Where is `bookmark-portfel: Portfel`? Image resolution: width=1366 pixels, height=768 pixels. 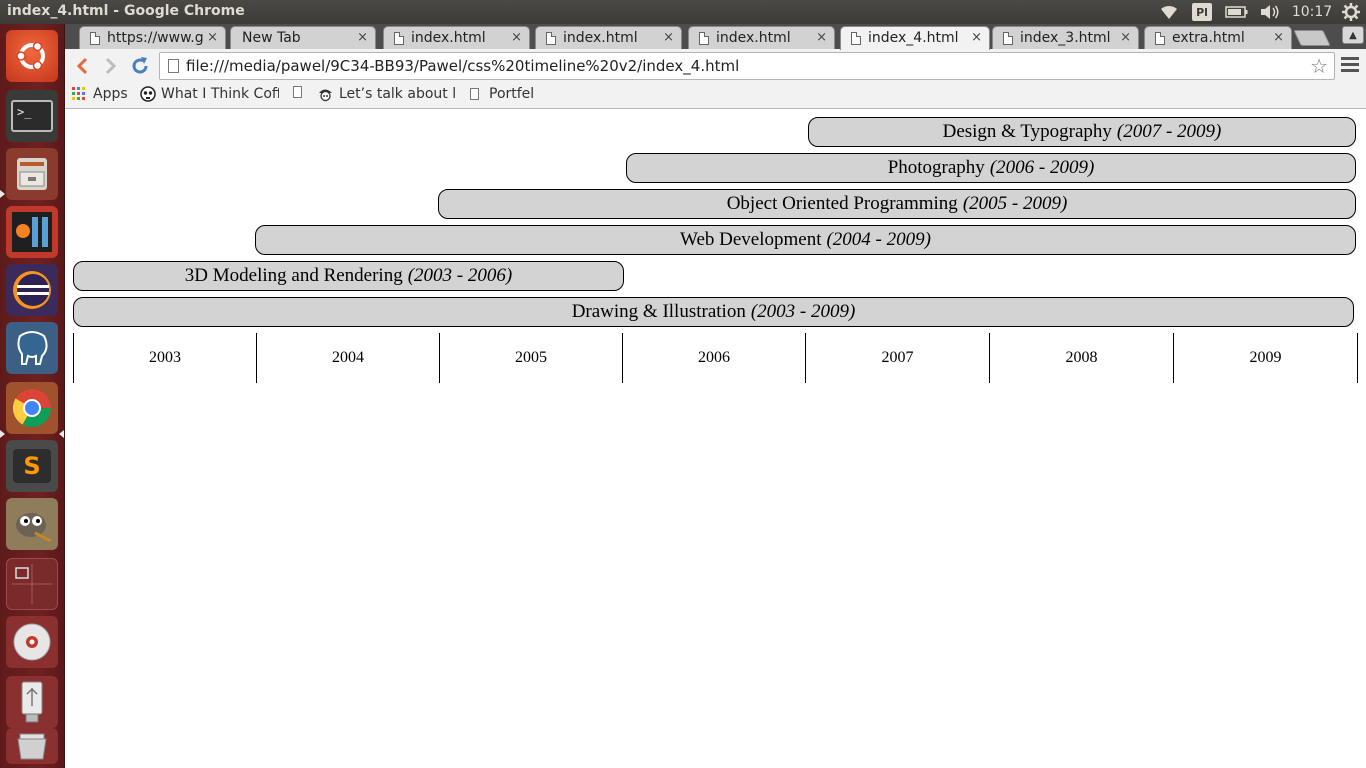 bookmark-portfel: Portfel is located at coordinates (502, 94).